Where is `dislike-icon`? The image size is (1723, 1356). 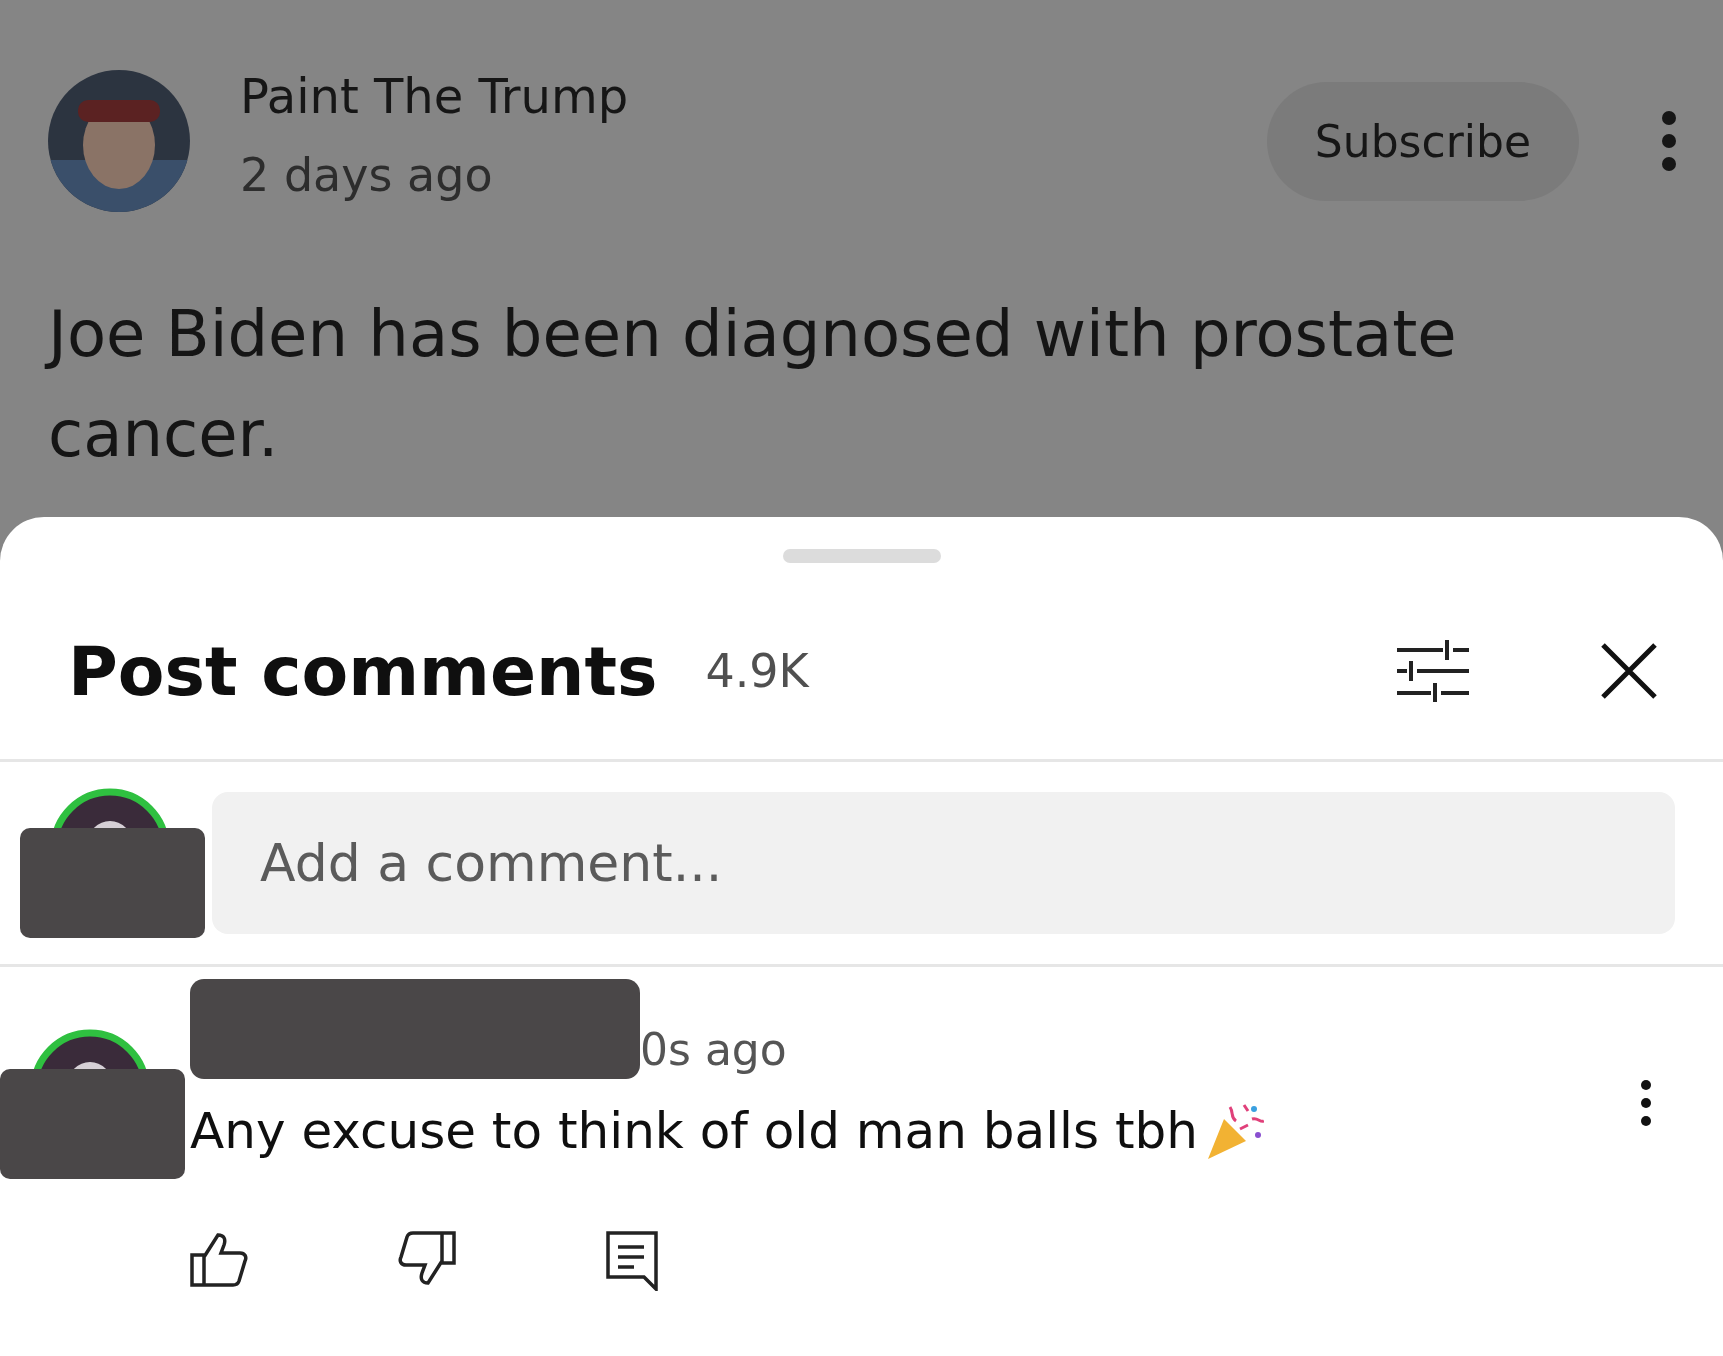 dislike-icon is located at coordinates (427, 1259).